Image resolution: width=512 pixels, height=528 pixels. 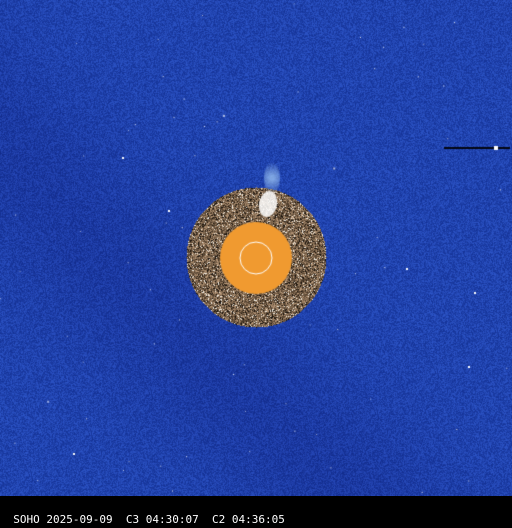 I want to click on c3-time: 04:30:07, so click(x=172, y=519).